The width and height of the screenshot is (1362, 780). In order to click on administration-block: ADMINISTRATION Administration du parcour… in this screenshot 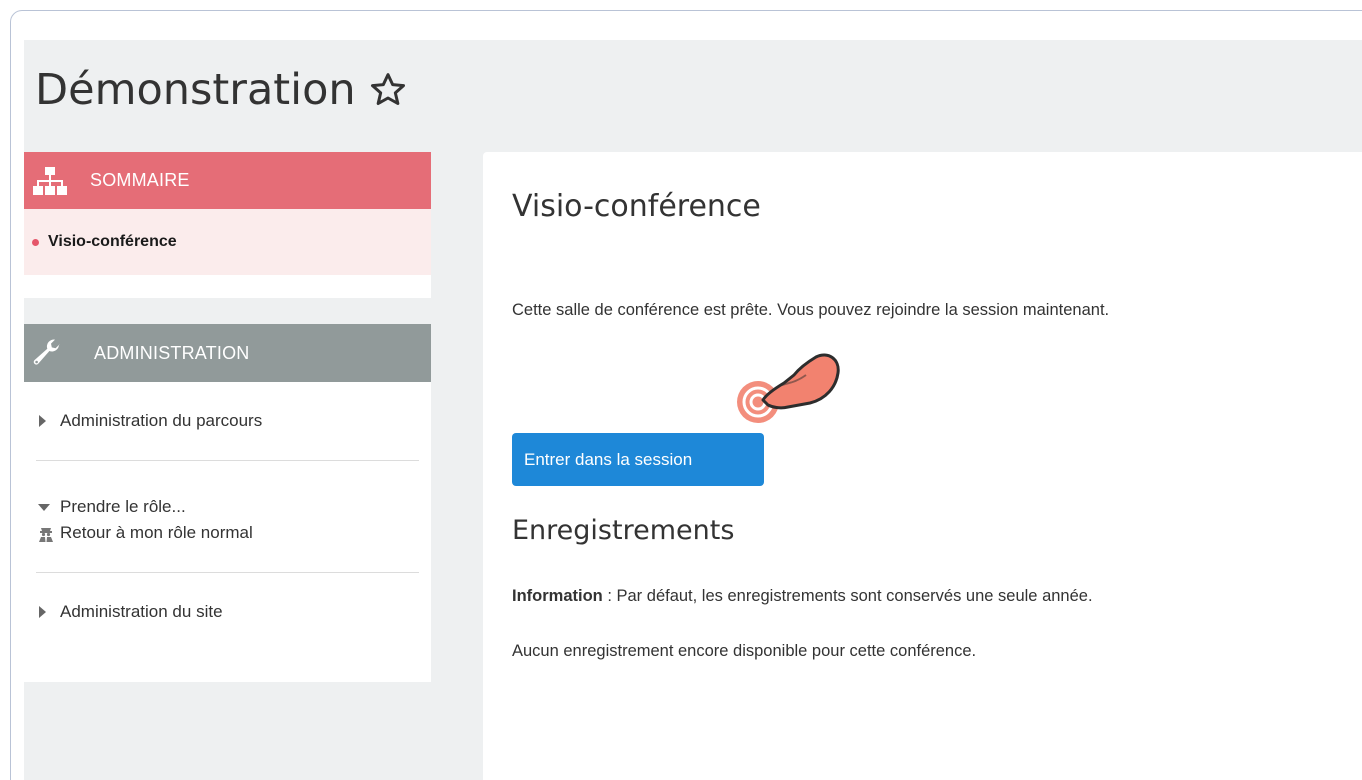, I will do `click(227, 503)`.